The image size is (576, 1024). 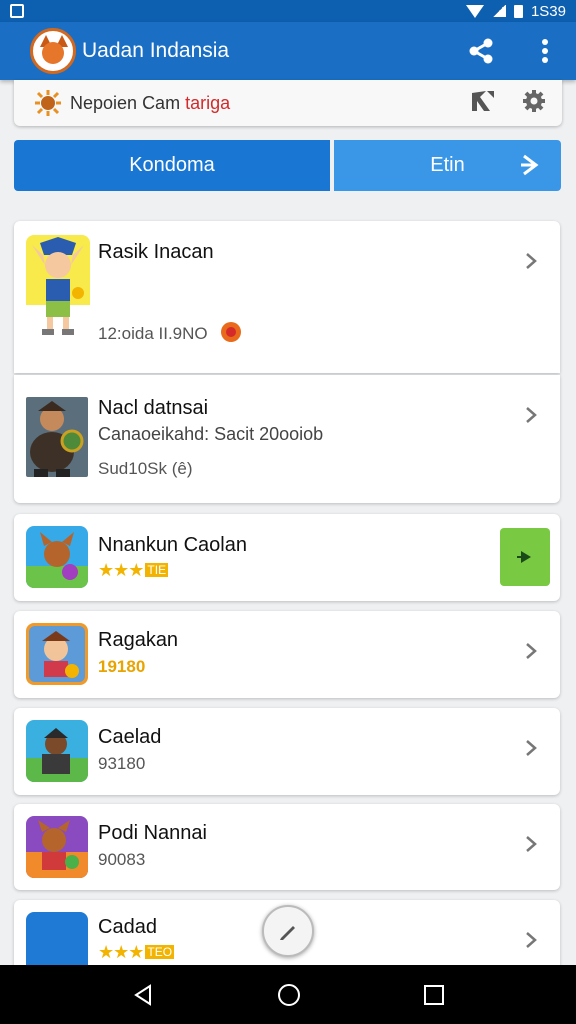 What do you see at coordinates (287, 557) in the screenshot?
I see `list-item-nnankun: Nnankun Caolan ★★★ TIE` at bounding box center [287, 557].